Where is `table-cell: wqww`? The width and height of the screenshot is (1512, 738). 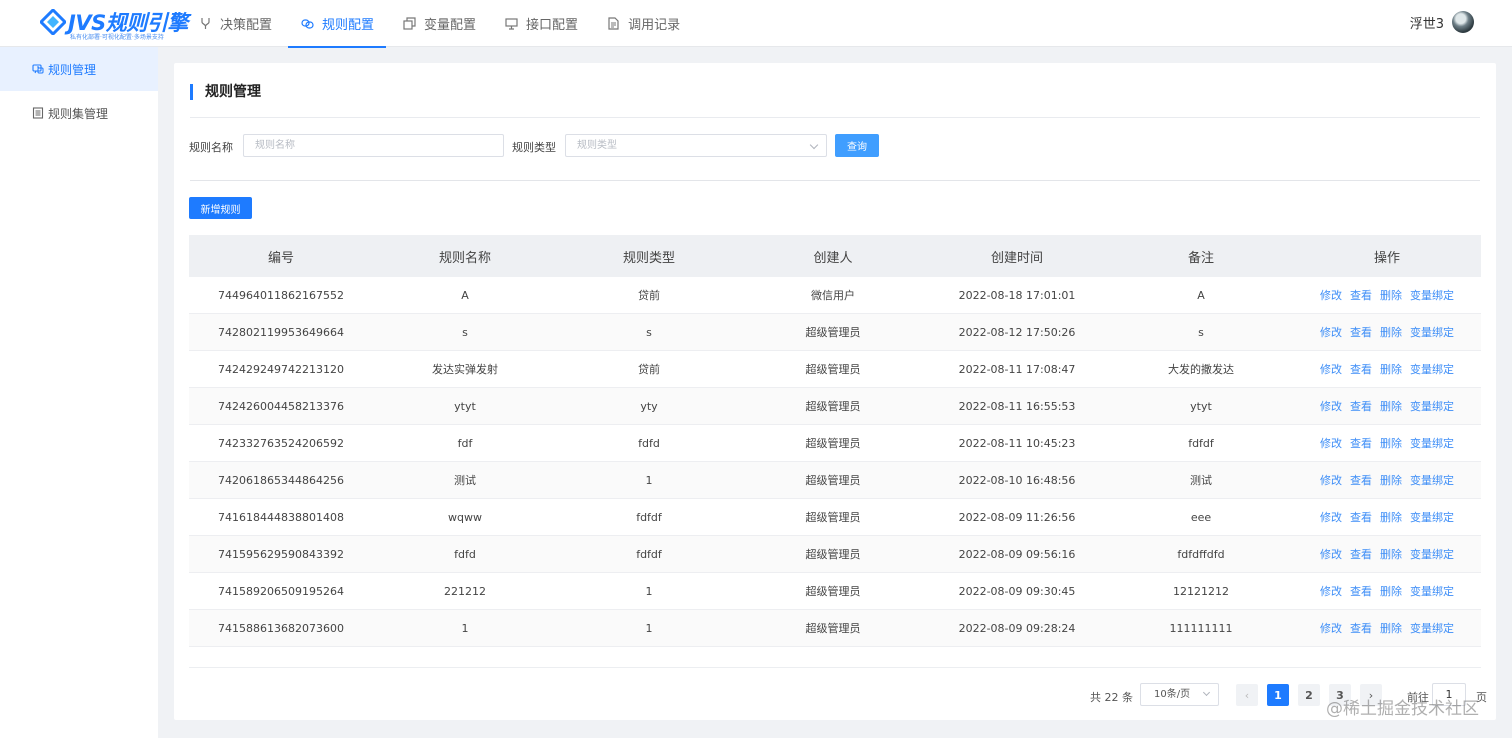
table-cell: wqww is located at coordinates (465, 517).